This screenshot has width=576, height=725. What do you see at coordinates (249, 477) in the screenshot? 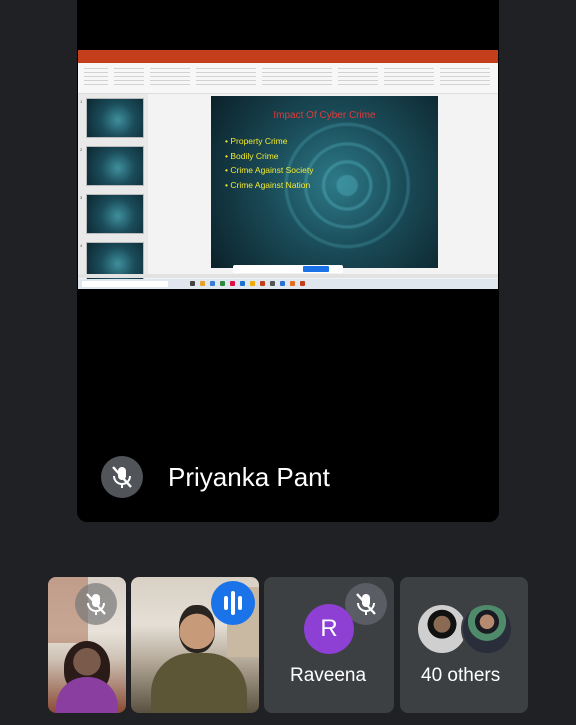
I see `presenter-name: Priyanka Pant` at bounding box center [249, 477].